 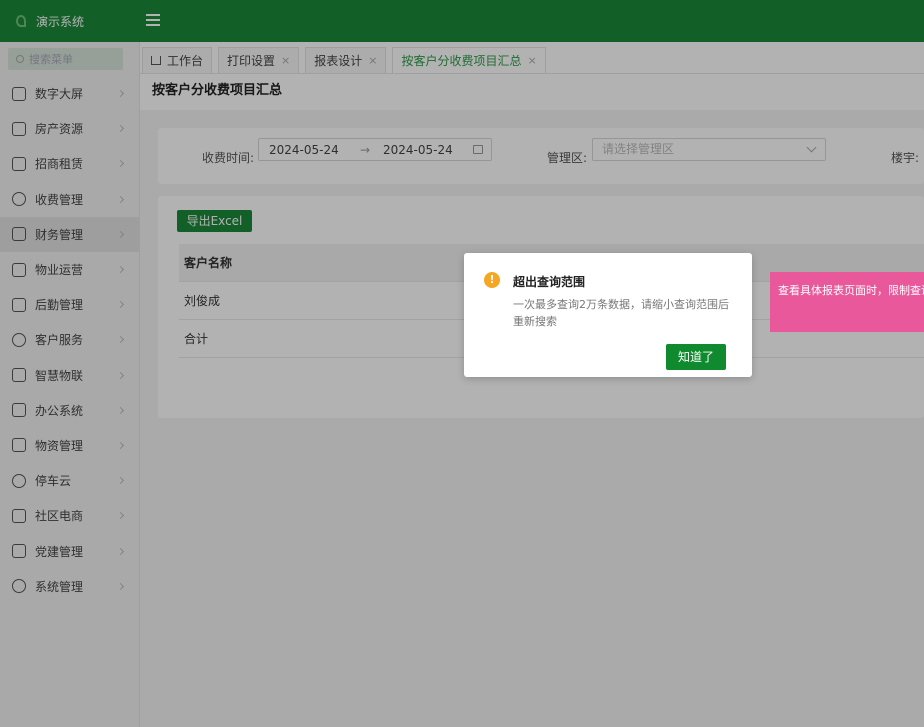 I want to click on warning-icon: !, so click(x=492, y=280).